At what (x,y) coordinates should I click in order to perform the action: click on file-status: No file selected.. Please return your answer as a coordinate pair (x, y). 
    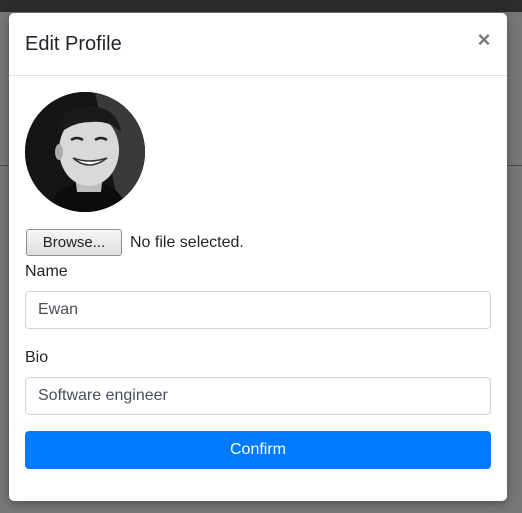
    Looking at the image, I should click on (187, 242).